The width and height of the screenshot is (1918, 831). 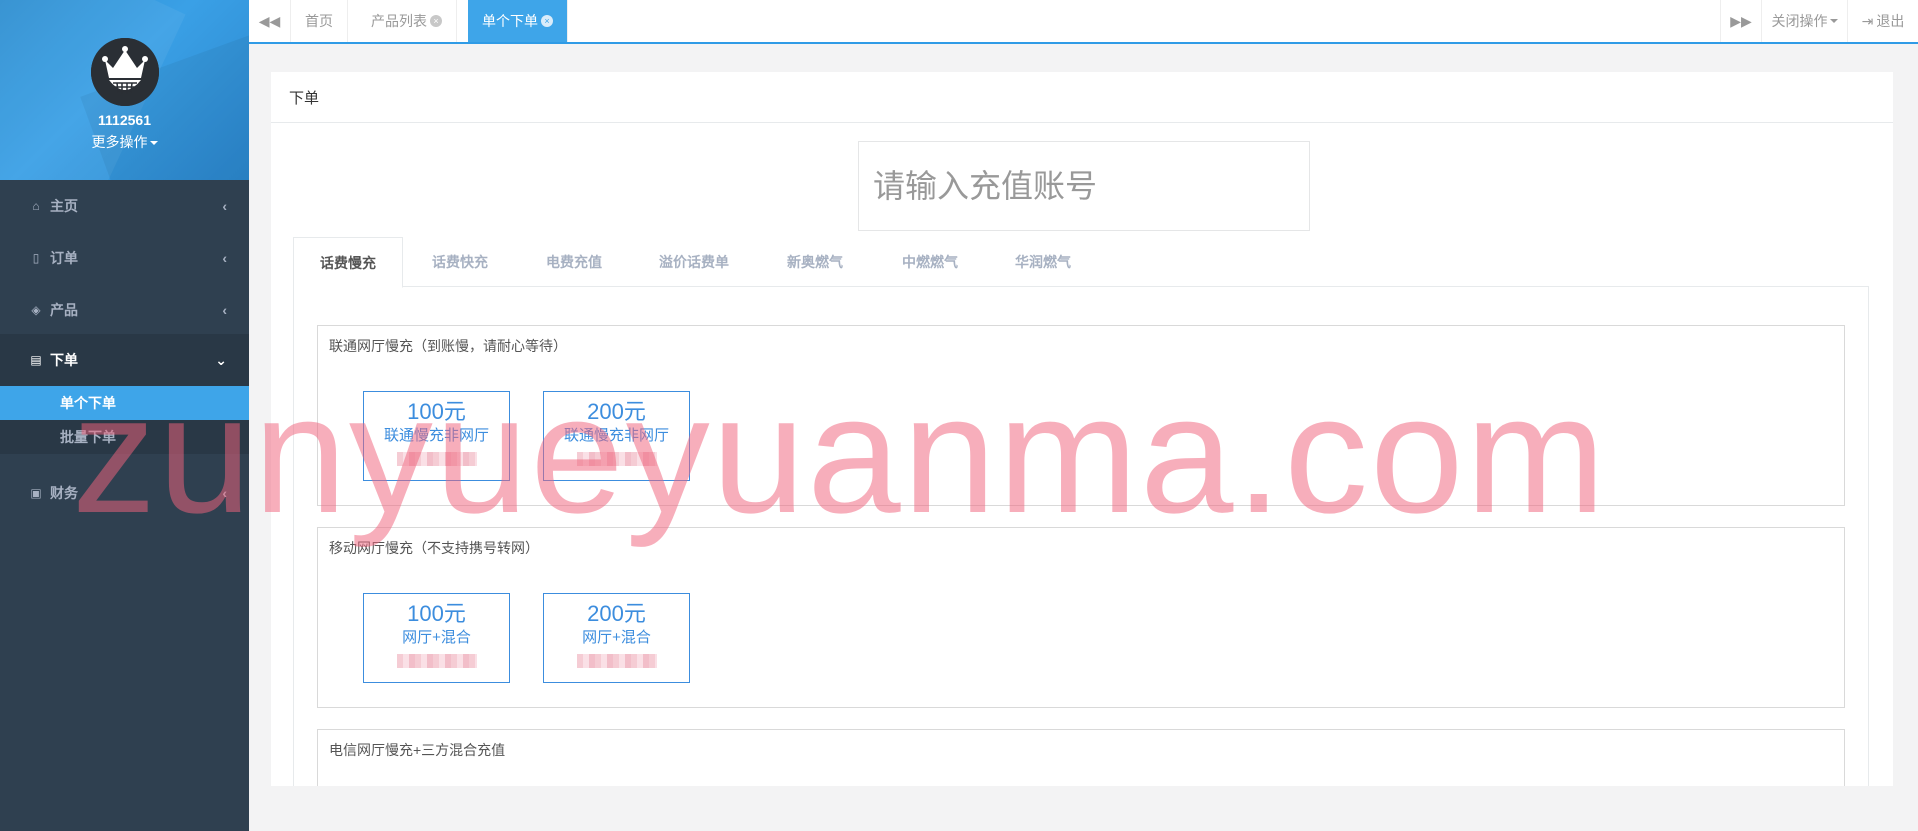 What do you see at coordinates (124, 310) in the screenshot?
I see `sidebar-item-products: ◈ 产品 ‹` at bounding box center [124, 310].